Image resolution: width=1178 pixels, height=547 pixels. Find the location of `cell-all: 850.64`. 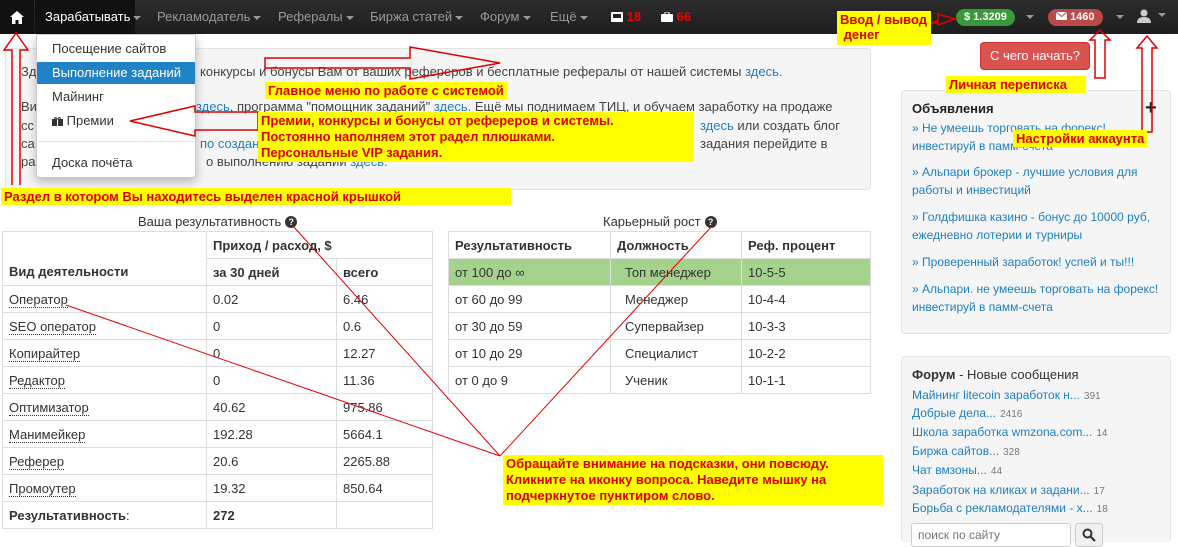

cell-all: 850.64 is located at coordinates (384, 488).